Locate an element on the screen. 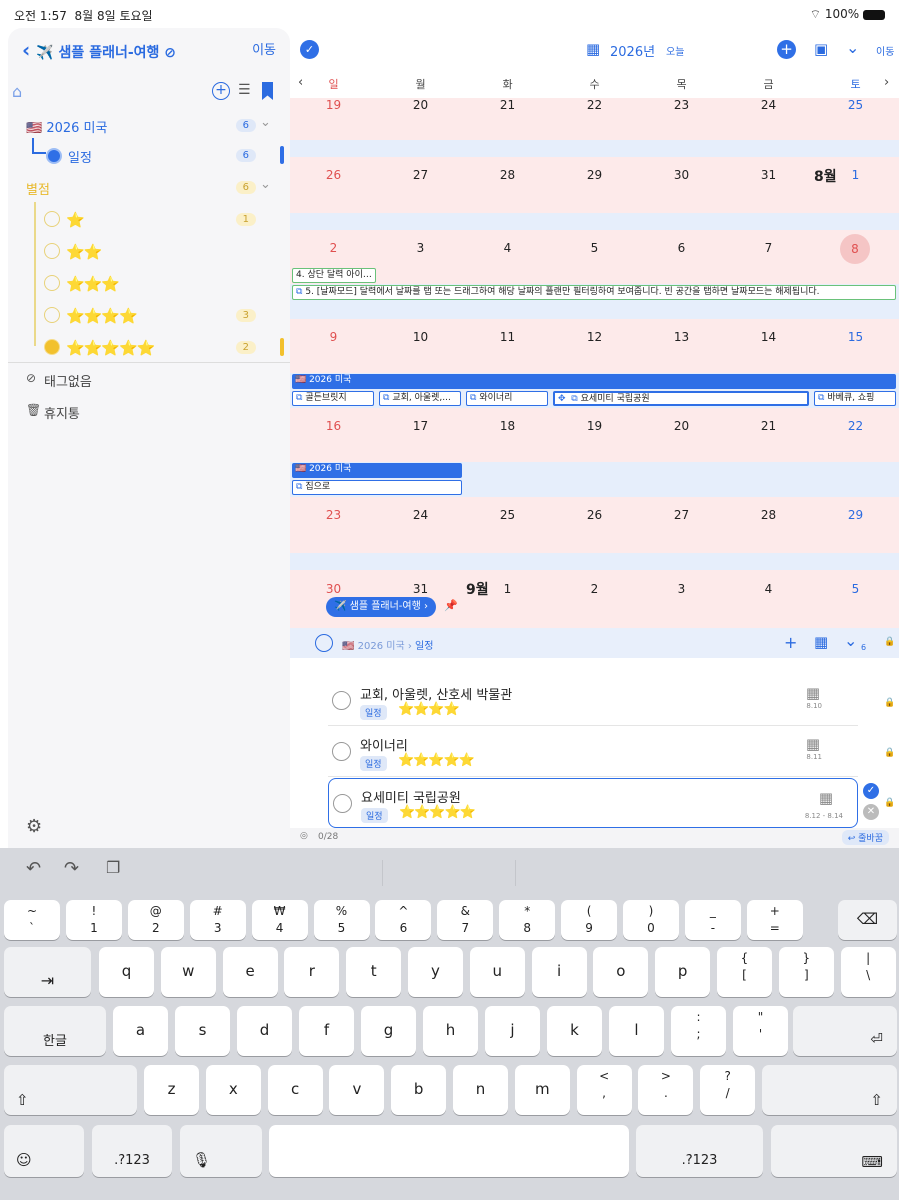 This screenshot has height=1200, width=899. confirm-icon: ✓ is located at coordinates (871, 791).